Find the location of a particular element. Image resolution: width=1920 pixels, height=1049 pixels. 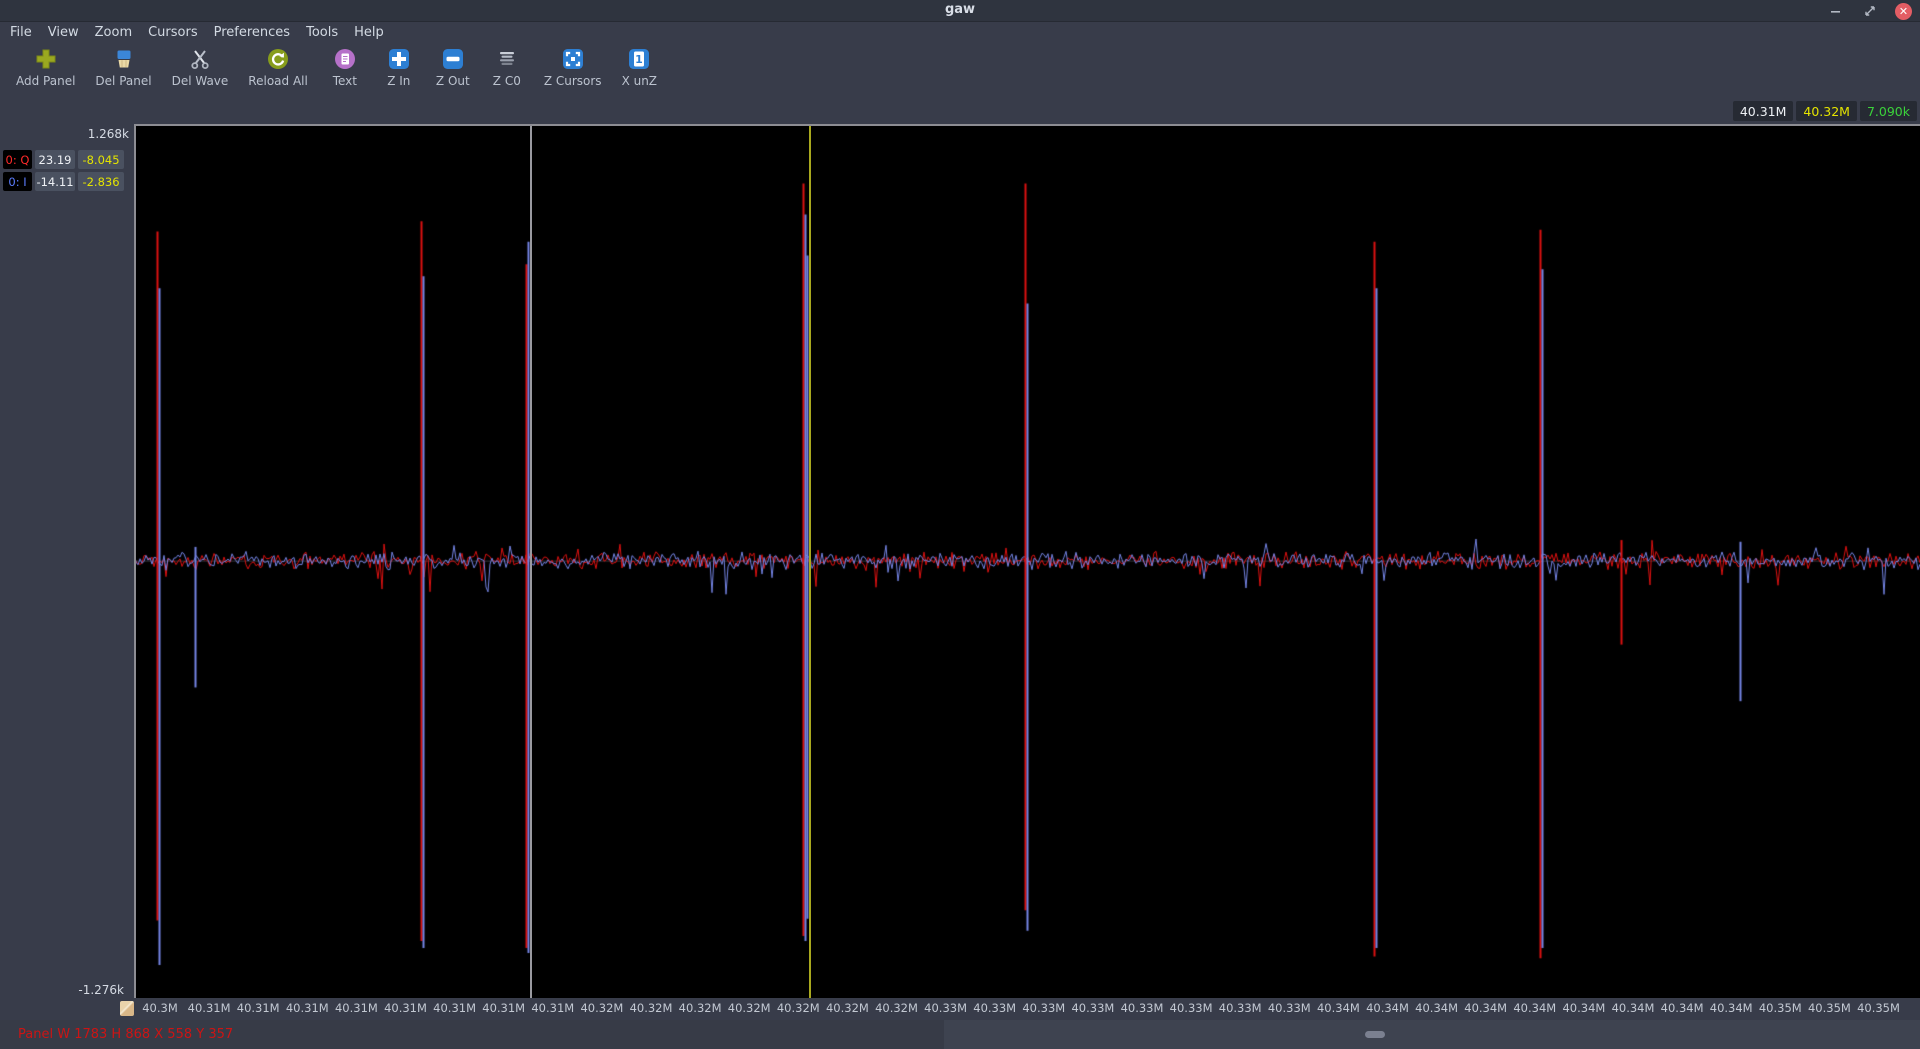

svg-text: 1 is located at coordinates (639, 59).